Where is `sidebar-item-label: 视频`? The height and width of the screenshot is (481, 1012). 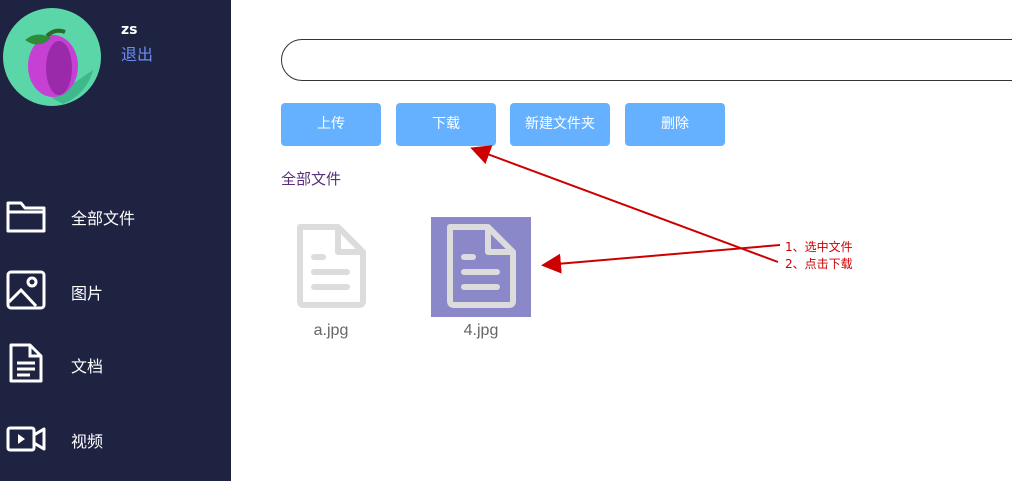 sidebar-item-label: 视频 is located at coordinates (87, 441).